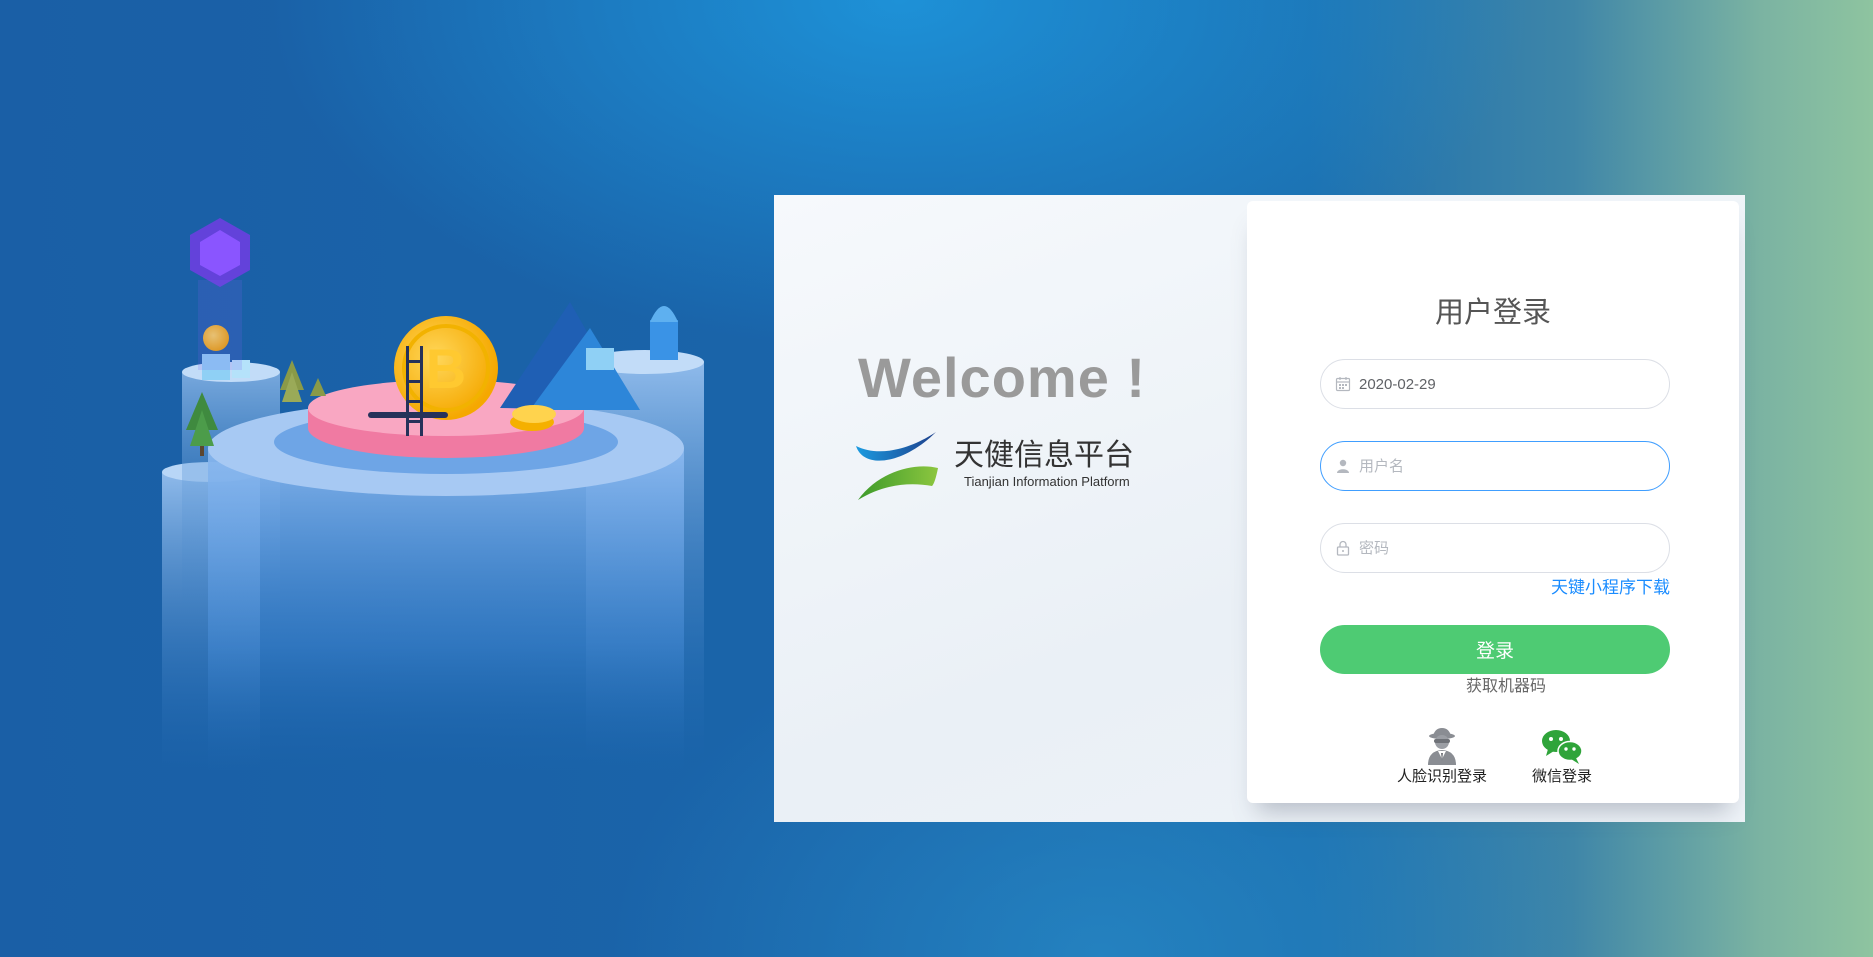 Image resolution: width=1873 pixels, height=957 pixels. I want to click on get-machine-code-link: 获取机器码, so click(1493, 684).